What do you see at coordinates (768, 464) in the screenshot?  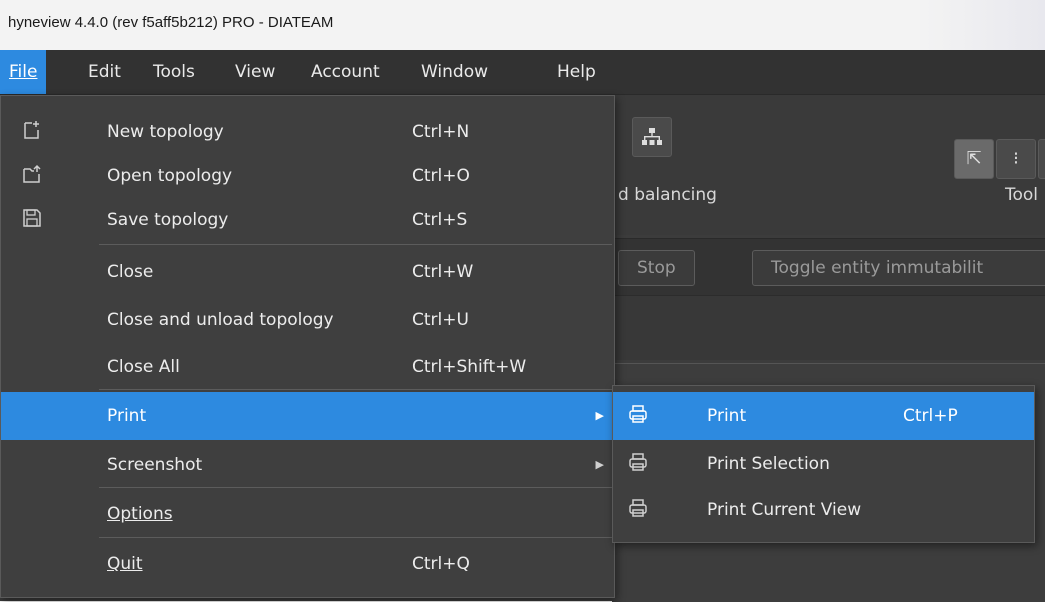 I see `menu-item-label: Print Selection` at bounding box center [768, 464].